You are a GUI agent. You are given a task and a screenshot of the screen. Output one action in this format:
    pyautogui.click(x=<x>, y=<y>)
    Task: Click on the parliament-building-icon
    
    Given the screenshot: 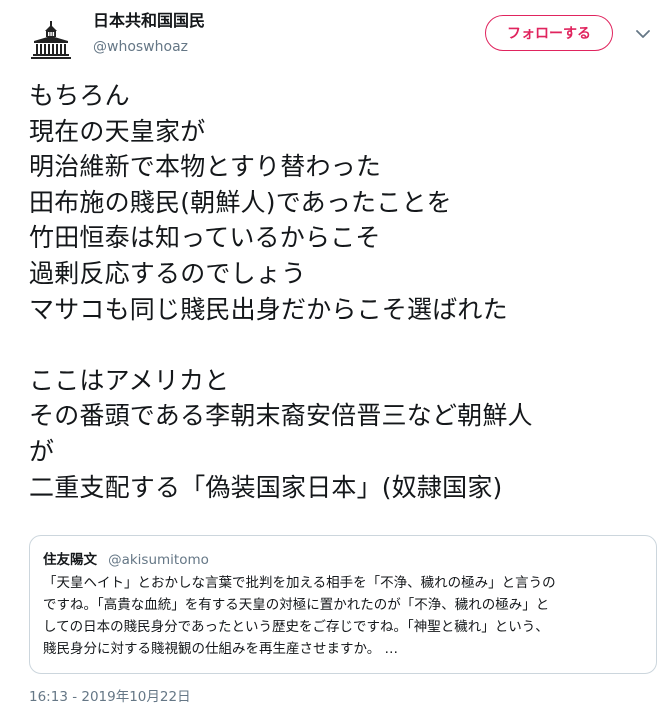 What is the action you would take?
    pyautogui.click(x=51, y=40)
    